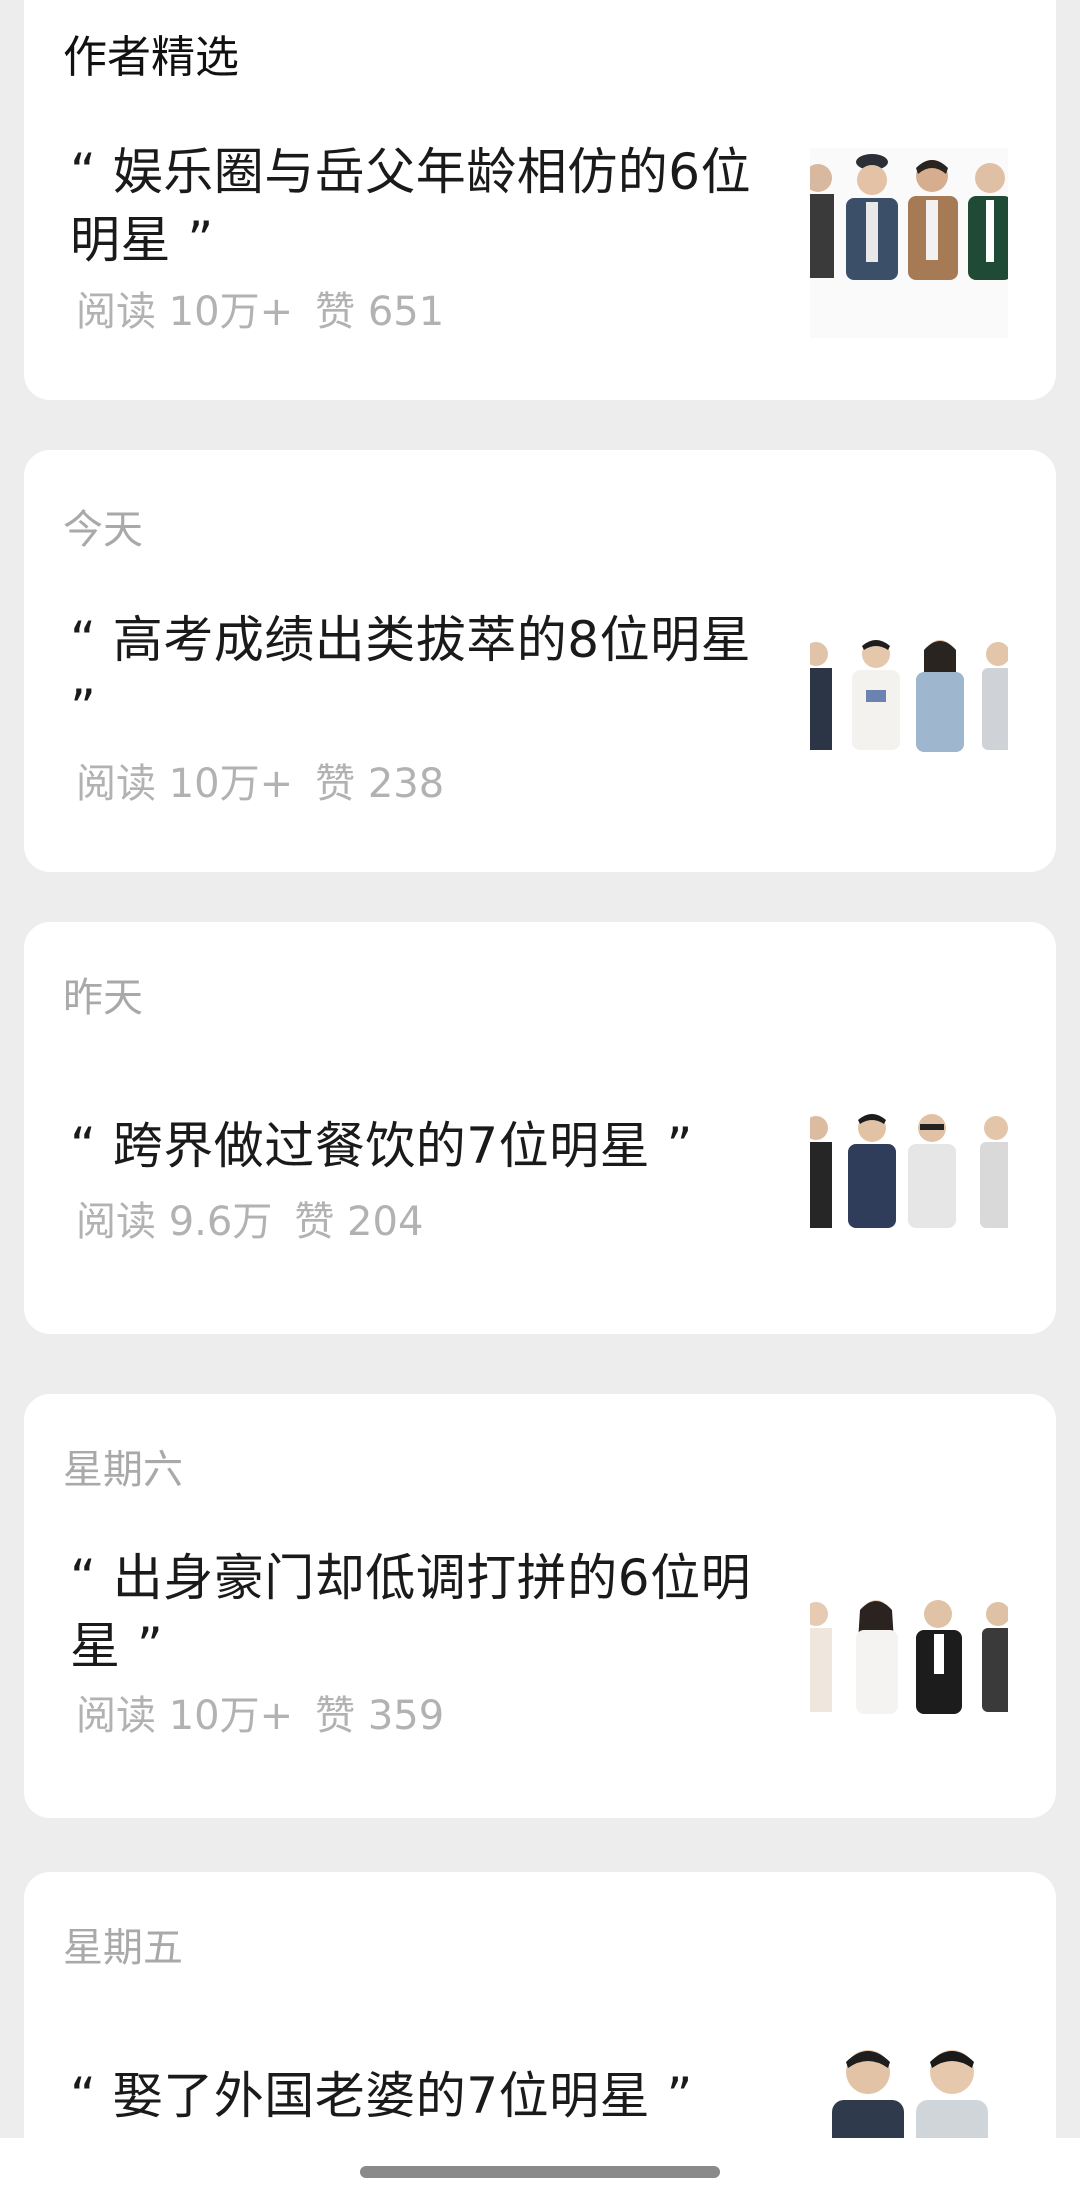 The image size is (1080, 2192). I want to click on article-title: “ 娶了外国老婆的7位明星 ”, so click(430, 2096).